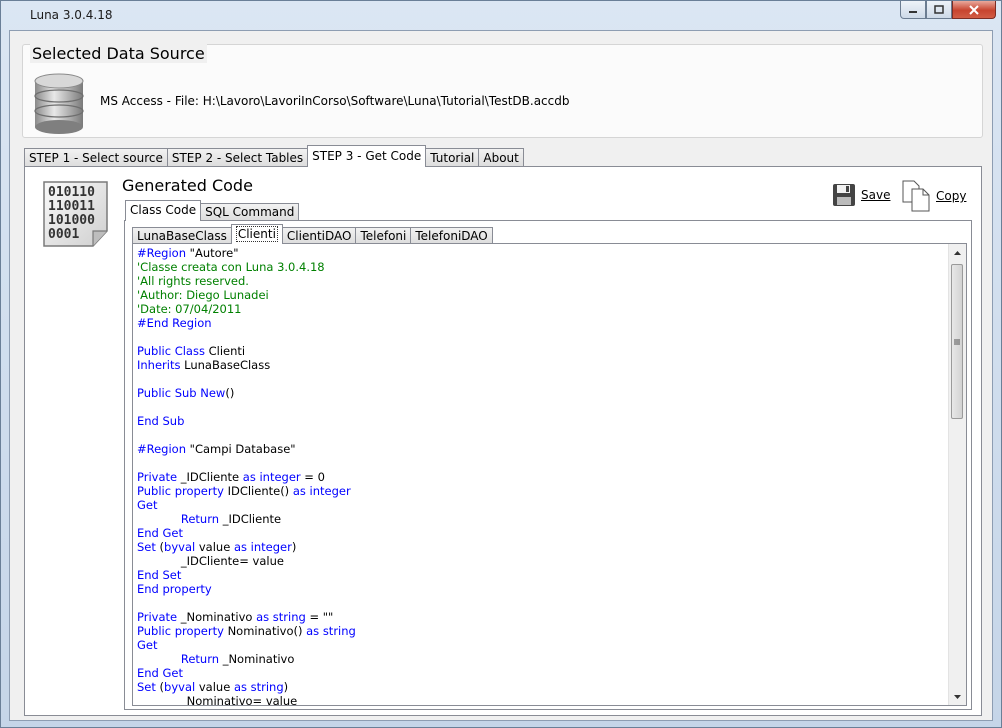 The height and width of the screenshot is (728, 1002). What do you see at coordinates (214, 253) in the screenshot?
I see `code-token: "Autore"` at bounding box center [214, 253].